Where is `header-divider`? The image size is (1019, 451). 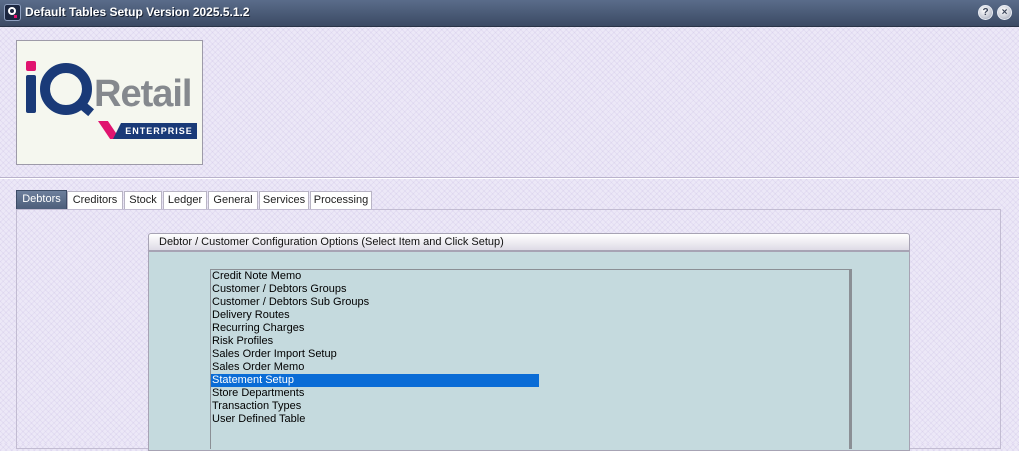
header-divider is located at coordinates (509, 178).